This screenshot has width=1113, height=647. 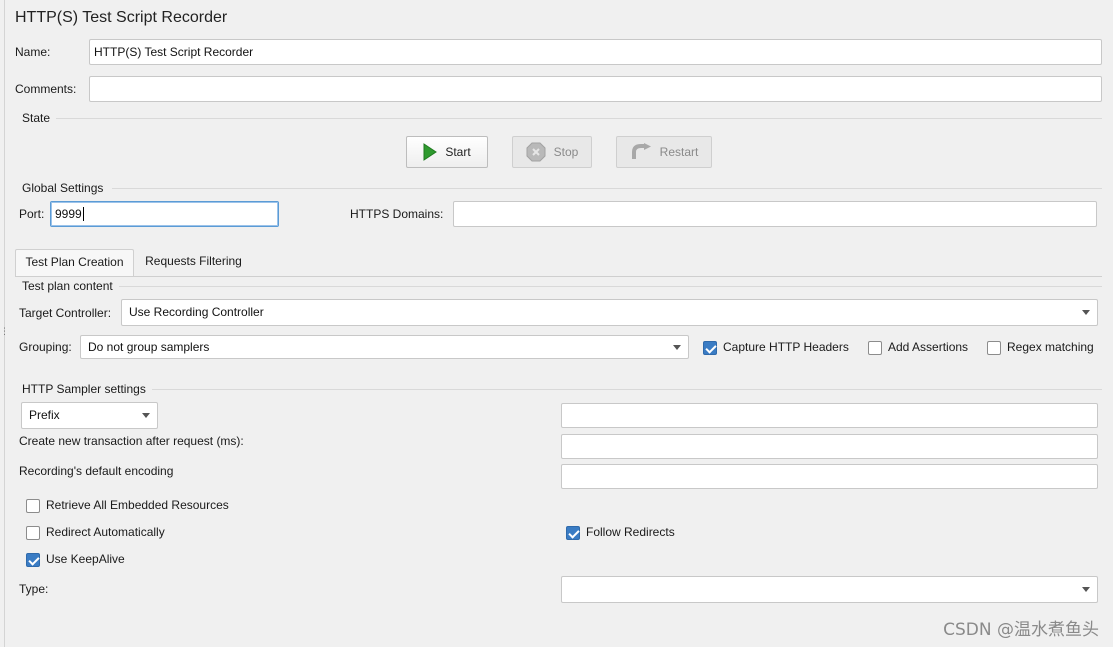 What do you see at coordinates (70, 286) in the screenshot?
I see `test-plan-section-title: Test plan content` at bounding box center [70, 286].